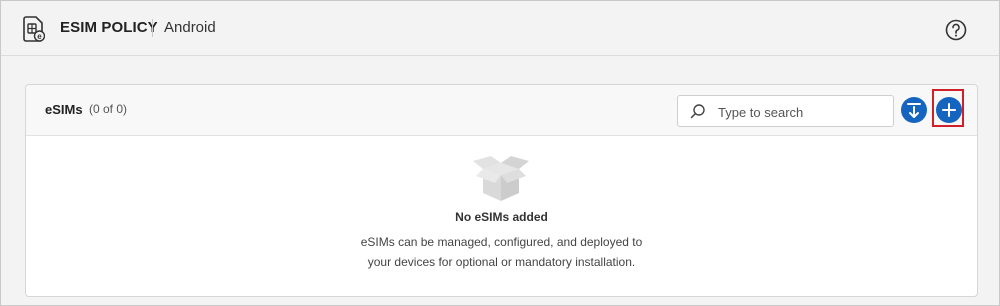 Image resolution: width=1000 pixels, height=306 pixels. What do you see at coordinates (956, 30) in the screenshot?
I see `help-icon` at bounding box center [956, 30].